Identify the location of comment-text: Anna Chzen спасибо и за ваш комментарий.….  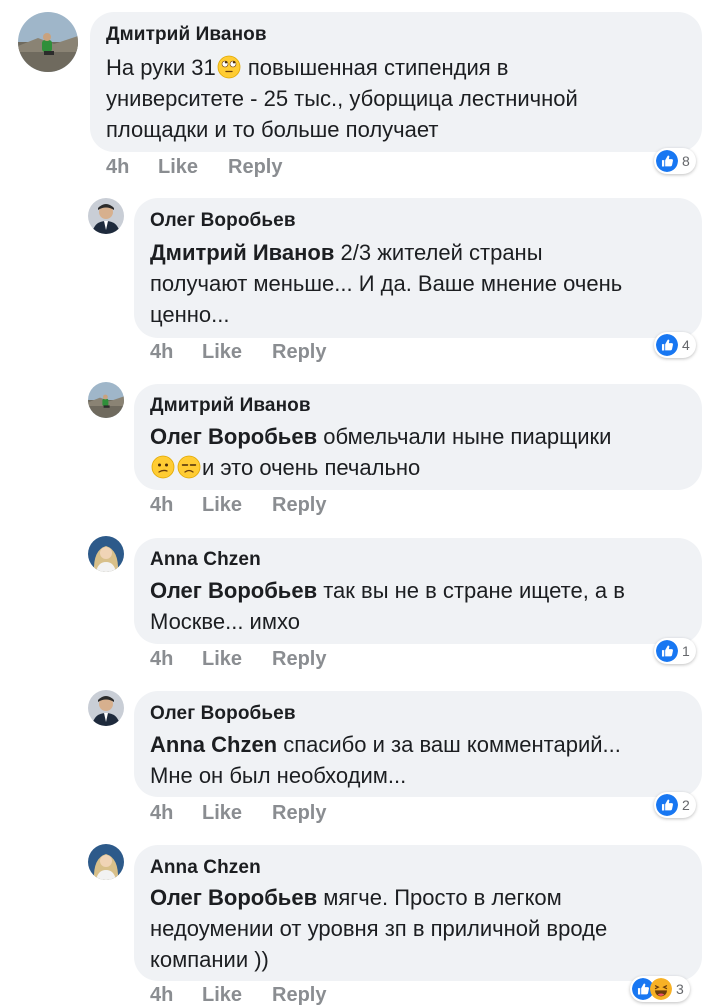
(424, 760).